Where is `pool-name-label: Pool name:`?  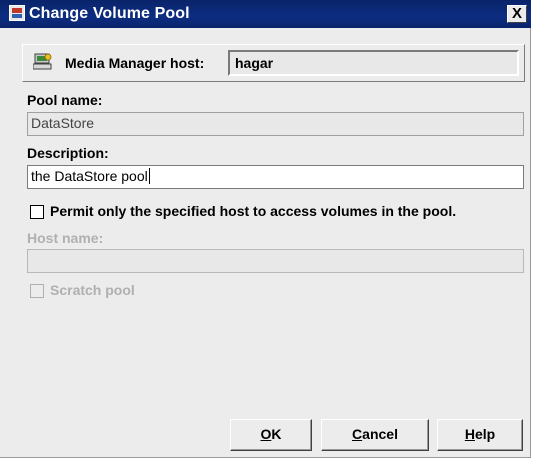 pool-name-label: Pool name: is located at coordinates (65, 100).